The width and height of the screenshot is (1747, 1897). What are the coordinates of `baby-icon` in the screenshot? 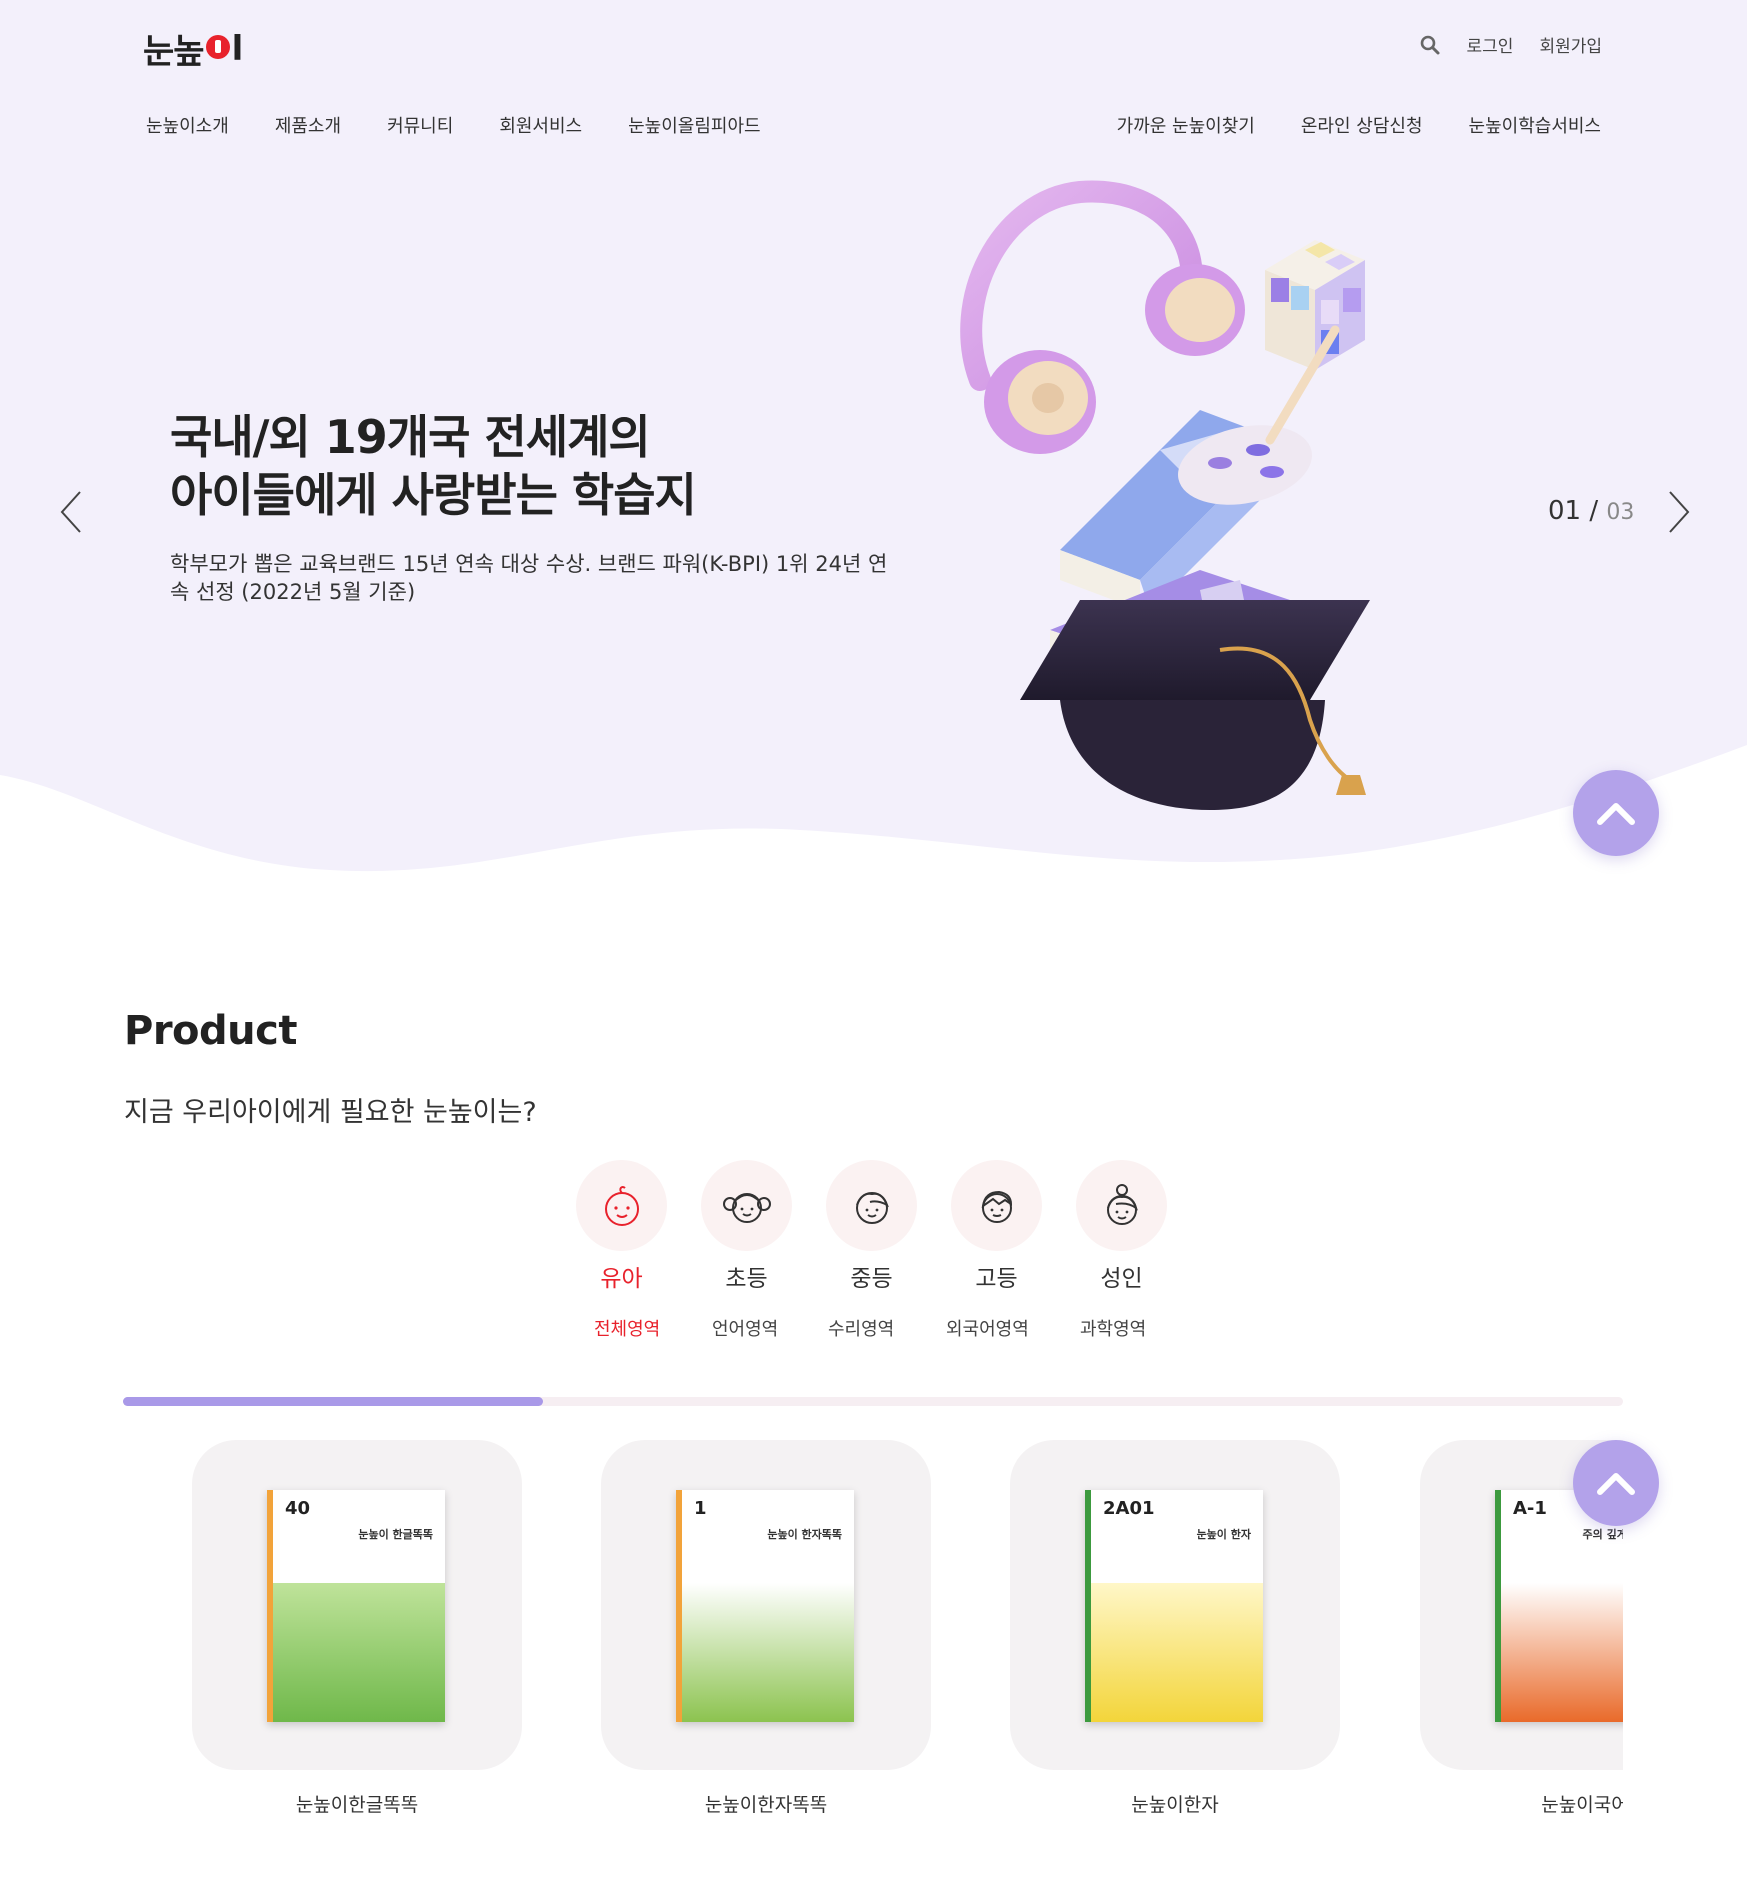 It's located at (621, 1205).